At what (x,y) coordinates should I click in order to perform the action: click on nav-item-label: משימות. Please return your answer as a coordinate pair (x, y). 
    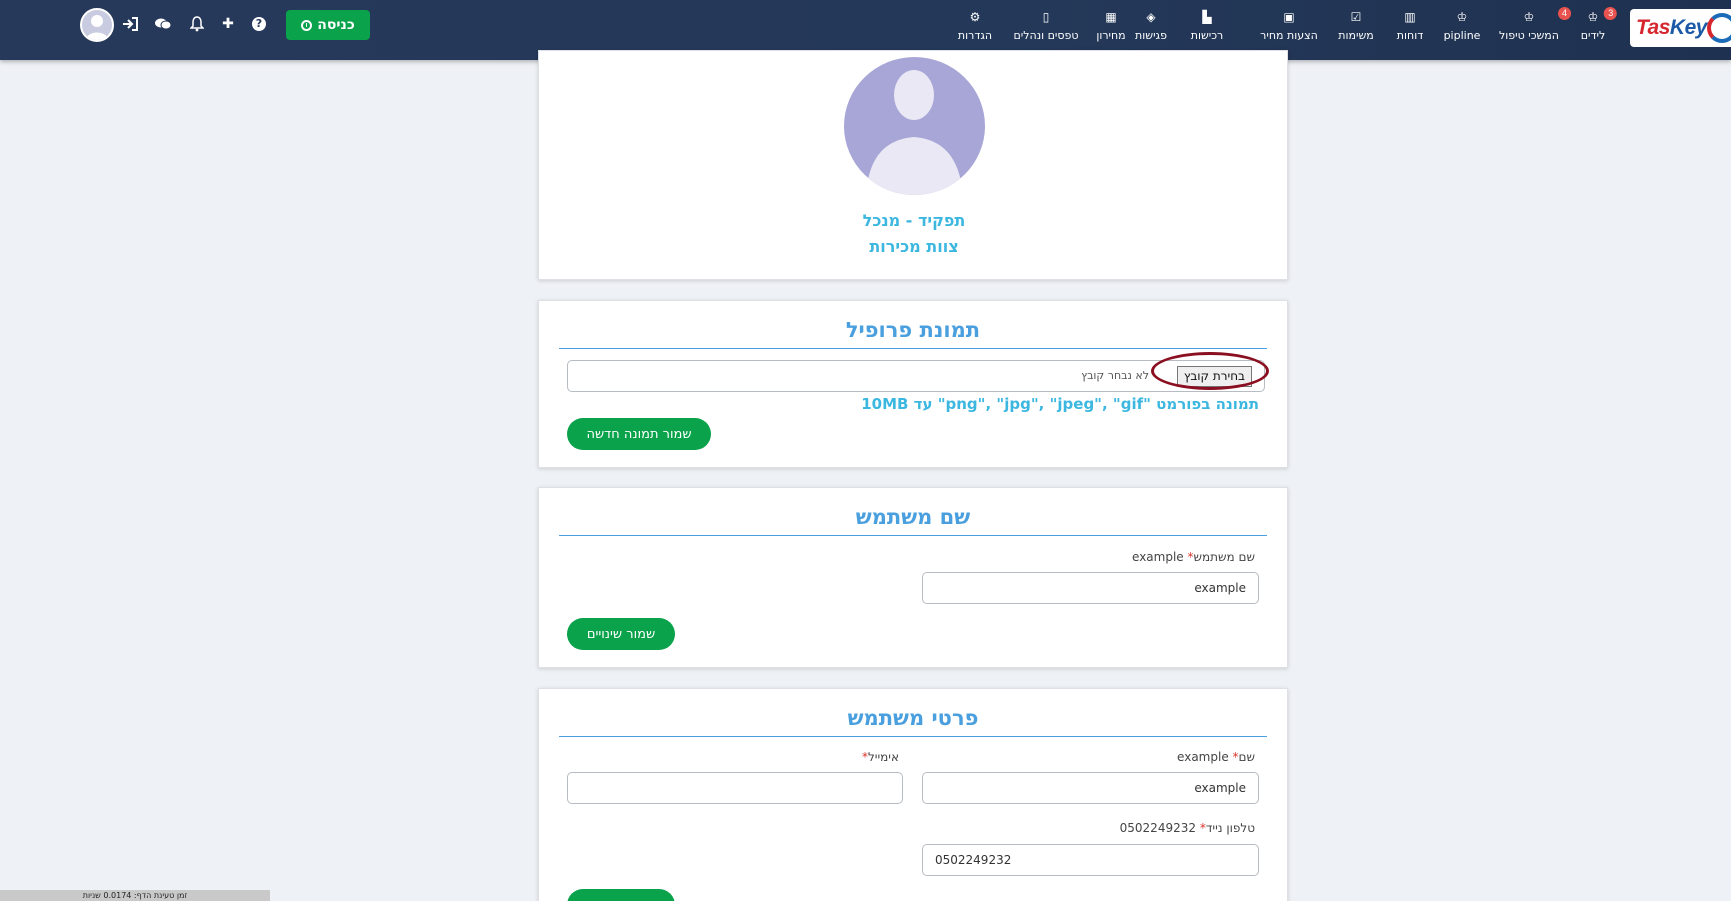
    Looking at the image, I should click on (1356, 35).